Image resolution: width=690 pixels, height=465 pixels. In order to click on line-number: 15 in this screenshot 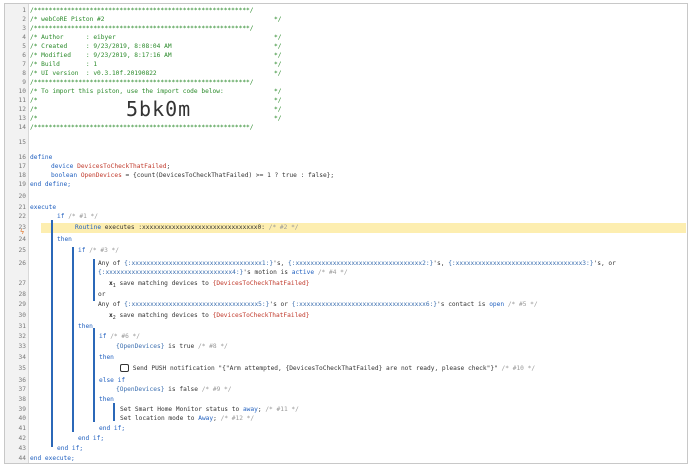, I will do `click(22, 142)`.